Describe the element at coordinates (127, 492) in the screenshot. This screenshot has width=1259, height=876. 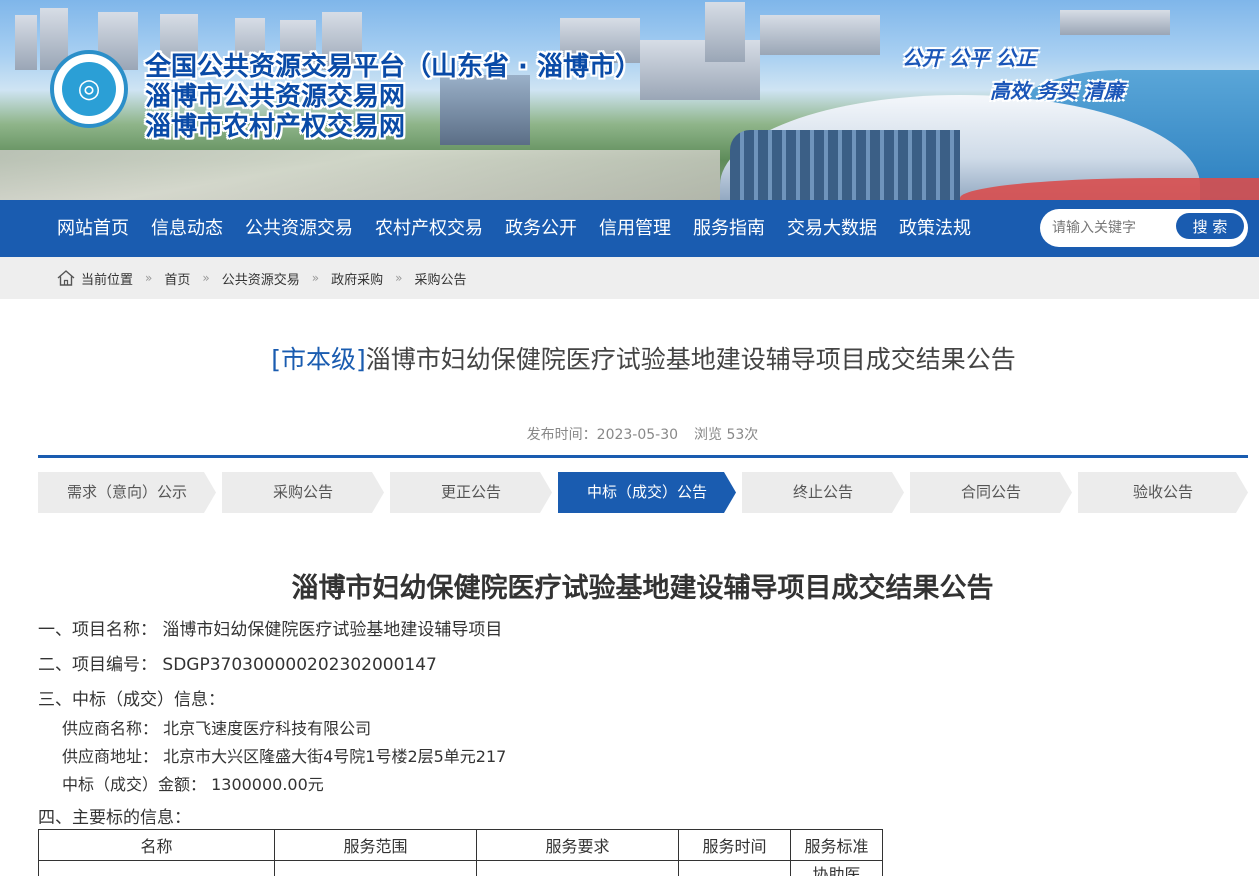
I see `tab-demand-notice: 需求（意向）公示` at that location.